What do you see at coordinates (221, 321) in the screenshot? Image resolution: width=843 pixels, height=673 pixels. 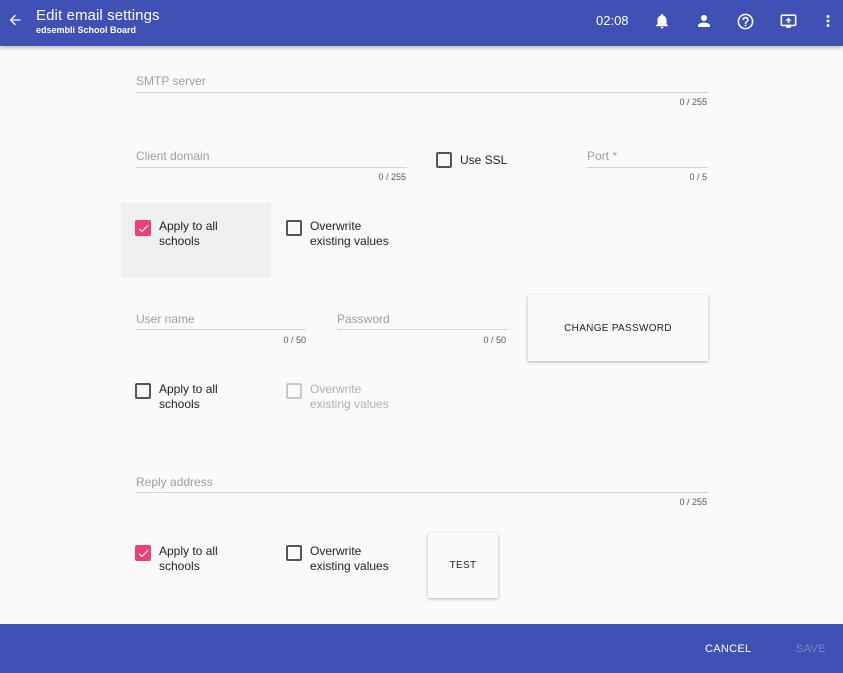 I see `username-field: User name` at bounding box center [221, 321].